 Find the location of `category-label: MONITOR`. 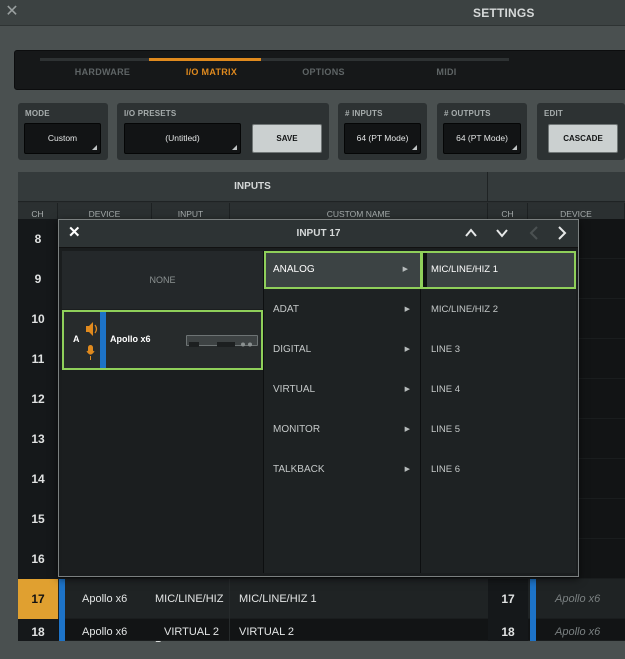

category-label: MONITOR is located at coordinates (297, 429).